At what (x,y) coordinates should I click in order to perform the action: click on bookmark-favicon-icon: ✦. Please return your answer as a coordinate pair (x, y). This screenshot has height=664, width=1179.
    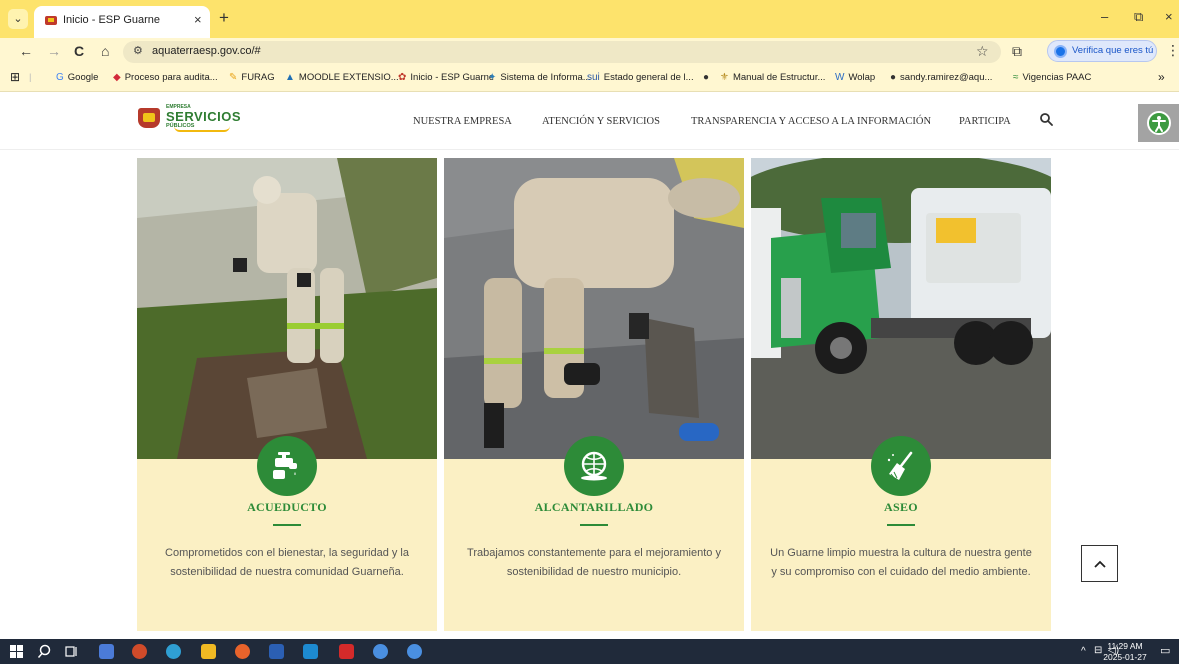
    Looking at the image, I should click on (492, 77).